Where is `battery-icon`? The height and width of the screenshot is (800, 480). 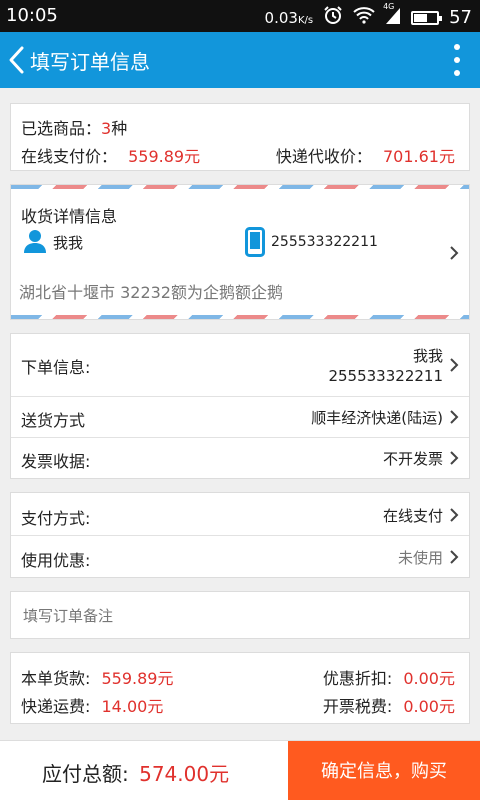 battery-icon is located at coordinates (427, 17).